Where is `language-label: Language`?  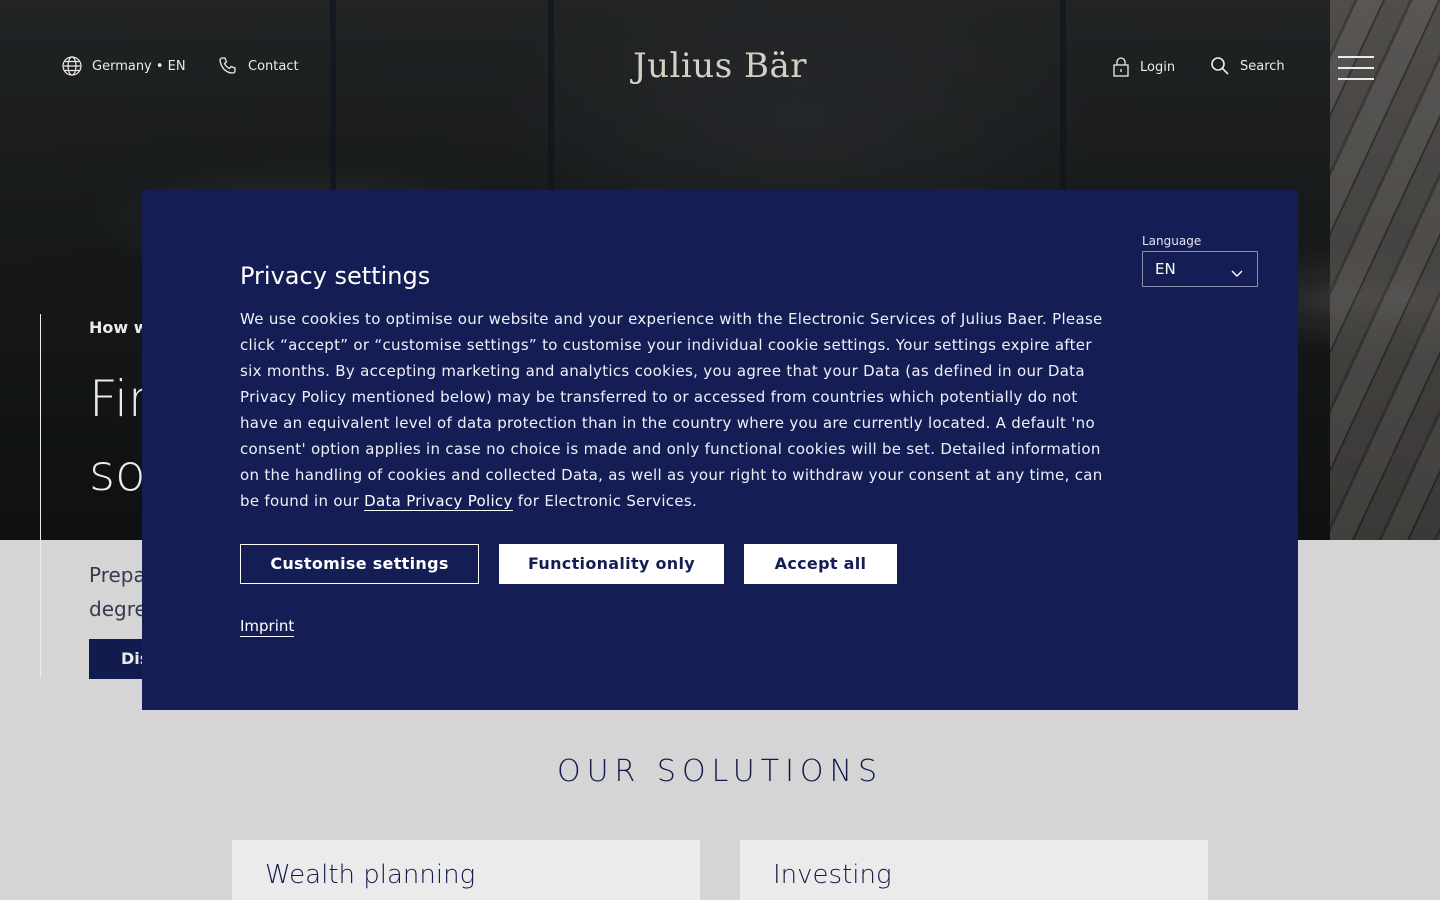
language-label: Language is located at coordinates (1172, 241).